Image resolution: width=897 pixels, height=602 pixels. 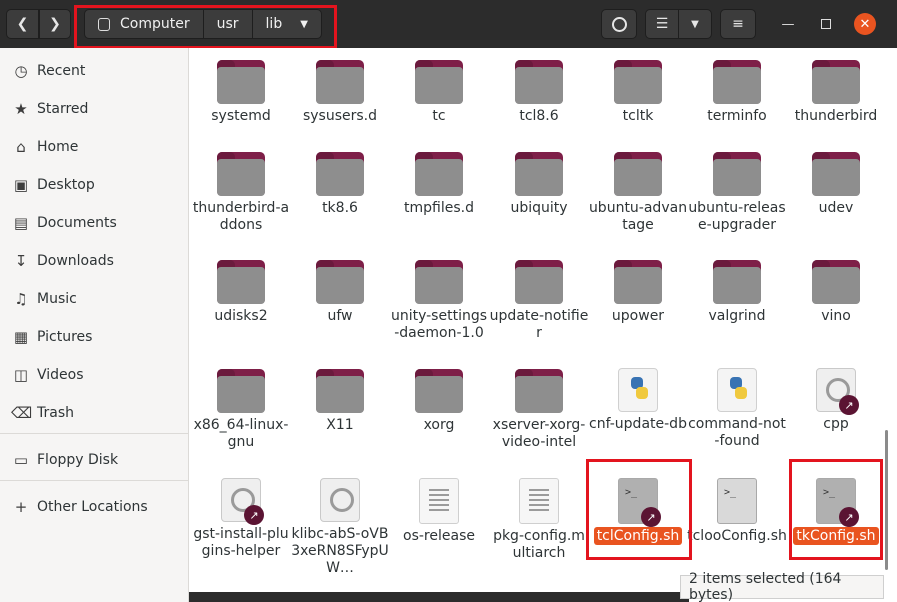 I want to click on minimize-icon: —, so click(x=788, y=24).